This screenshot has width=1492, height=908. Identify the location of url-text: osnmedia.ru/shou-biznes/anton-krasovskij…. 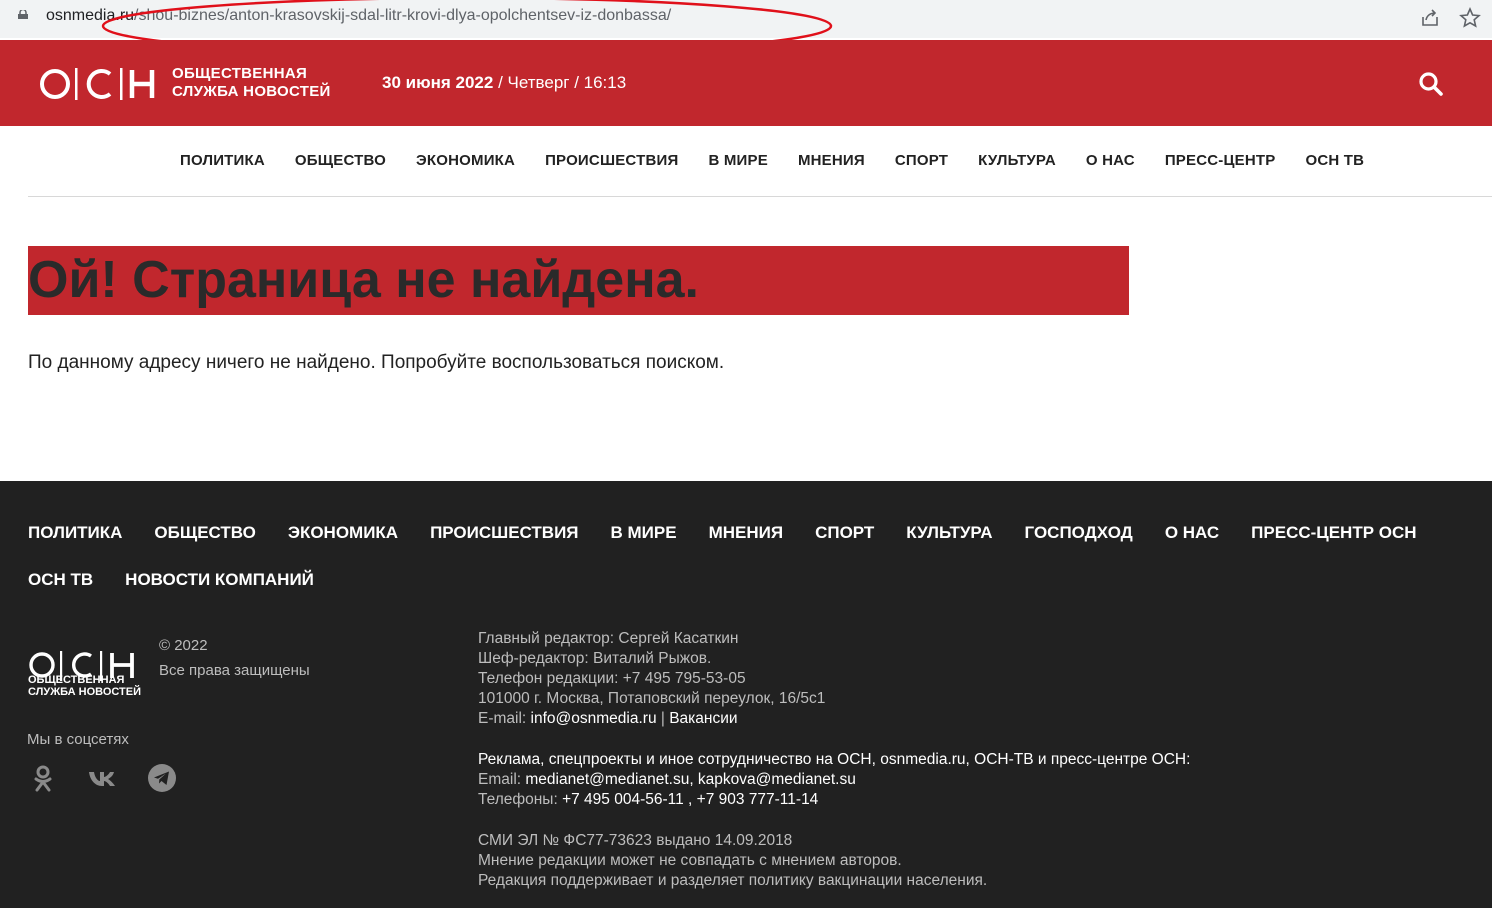
(358, 16).